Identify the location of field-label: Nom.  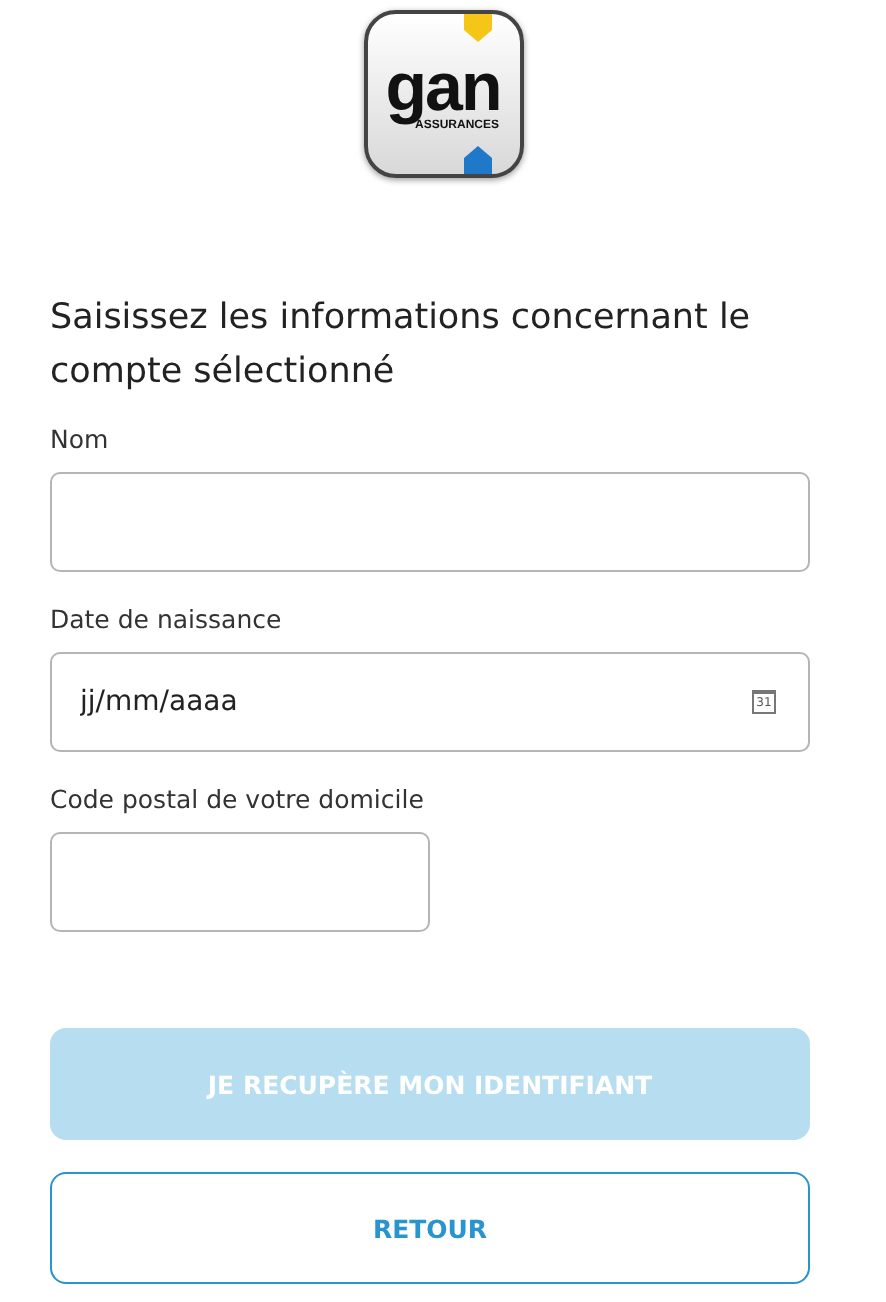
(80, 439).